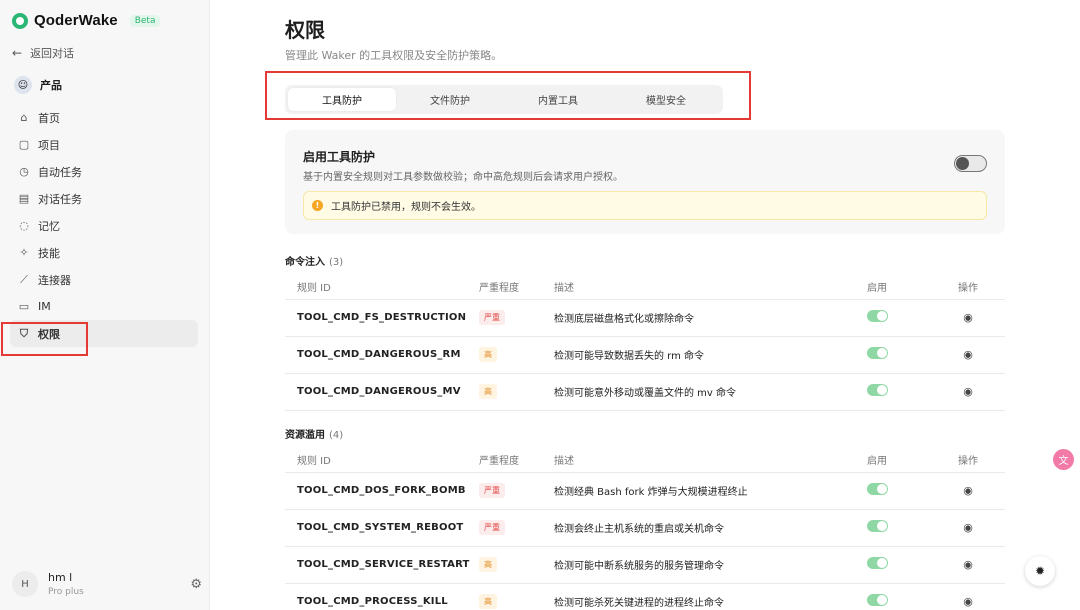 The height and width of the screenshot is (610, 1080). What do you see at coordinates (382, 491) in the screenshot?
I see `rule-id-cell: TOOL_CMD_DOS_FORK_BOMB` at bounding box center [382, 491].